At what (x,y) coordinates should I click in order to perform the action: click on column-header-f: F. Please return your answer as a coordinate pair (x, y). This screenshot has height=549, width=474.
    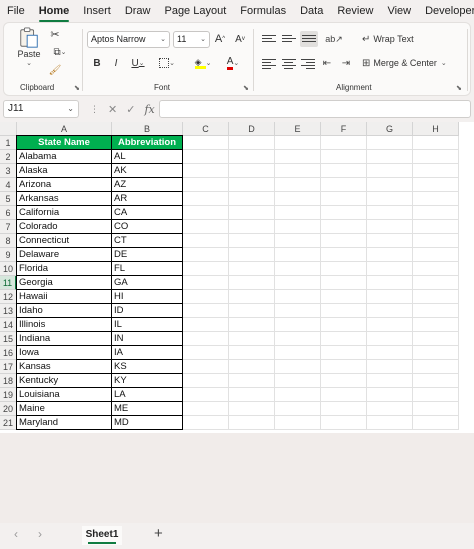
    Looking at the image, I should click on (344, 129).